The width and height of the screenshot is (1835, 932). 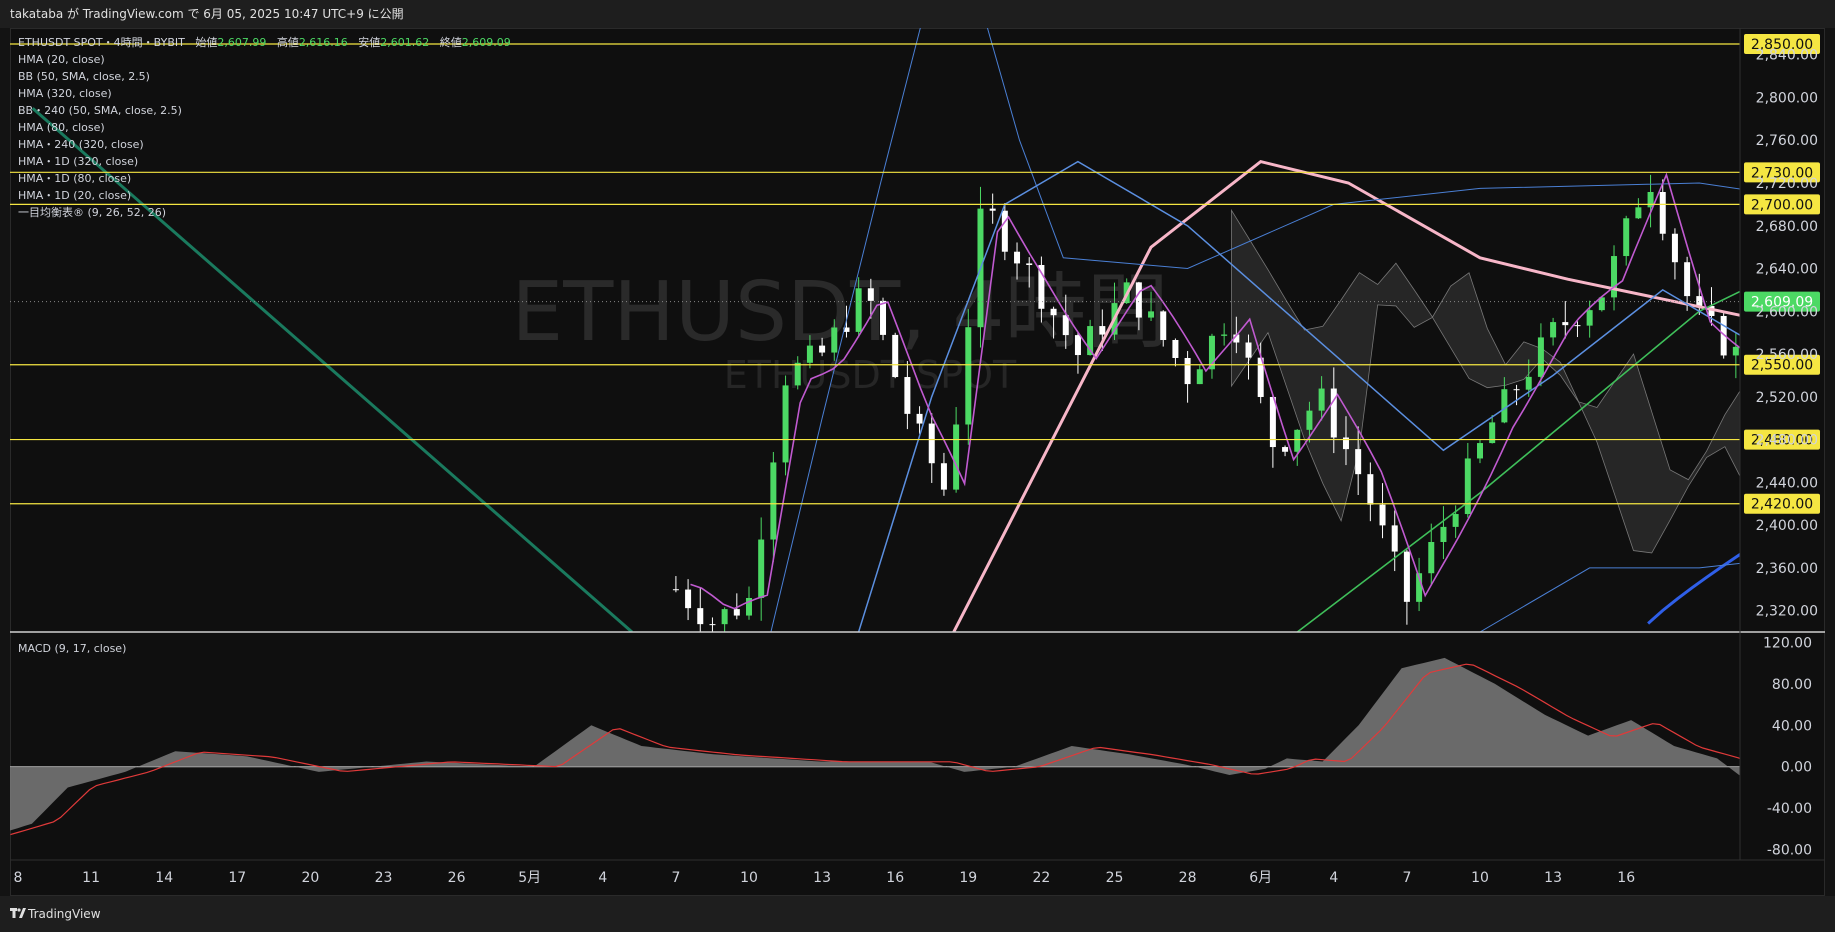 What do you see at coordinates (1787, 643) in the screenshot?
I see `macd-tick-label: 120.00` at bounding box center [1787, 643].